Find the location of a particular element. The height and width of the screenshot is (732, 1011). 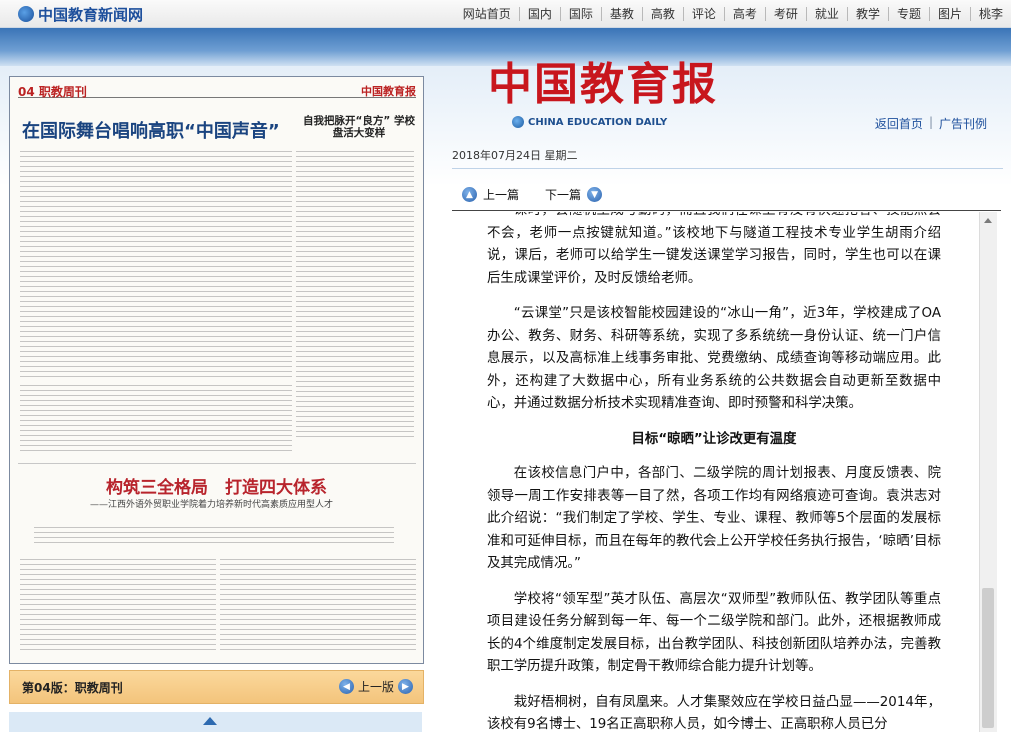

nav-pictures: 图片 is located at coordinates (949, 13).